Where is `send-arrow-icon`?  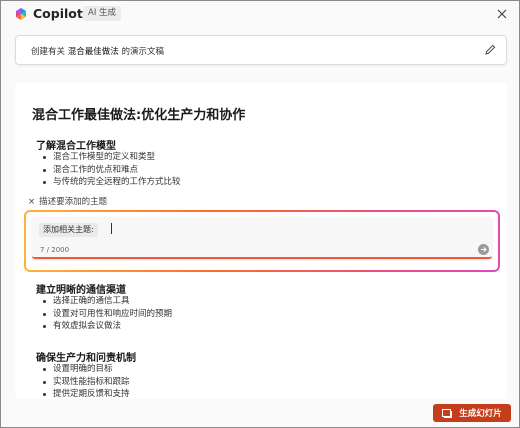 send-arrow-icon is located at coordinates (483, 249).